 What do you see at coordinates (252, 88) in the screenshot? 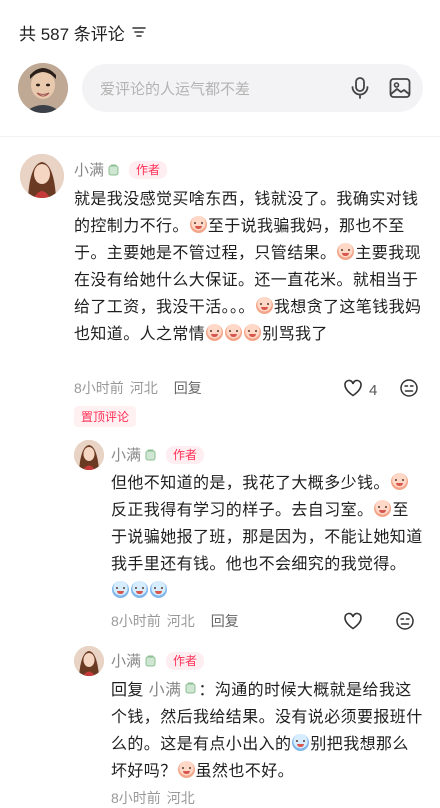
I see `comment-input: 爱评论的人运气都不差` at bounding box center [252, 88].